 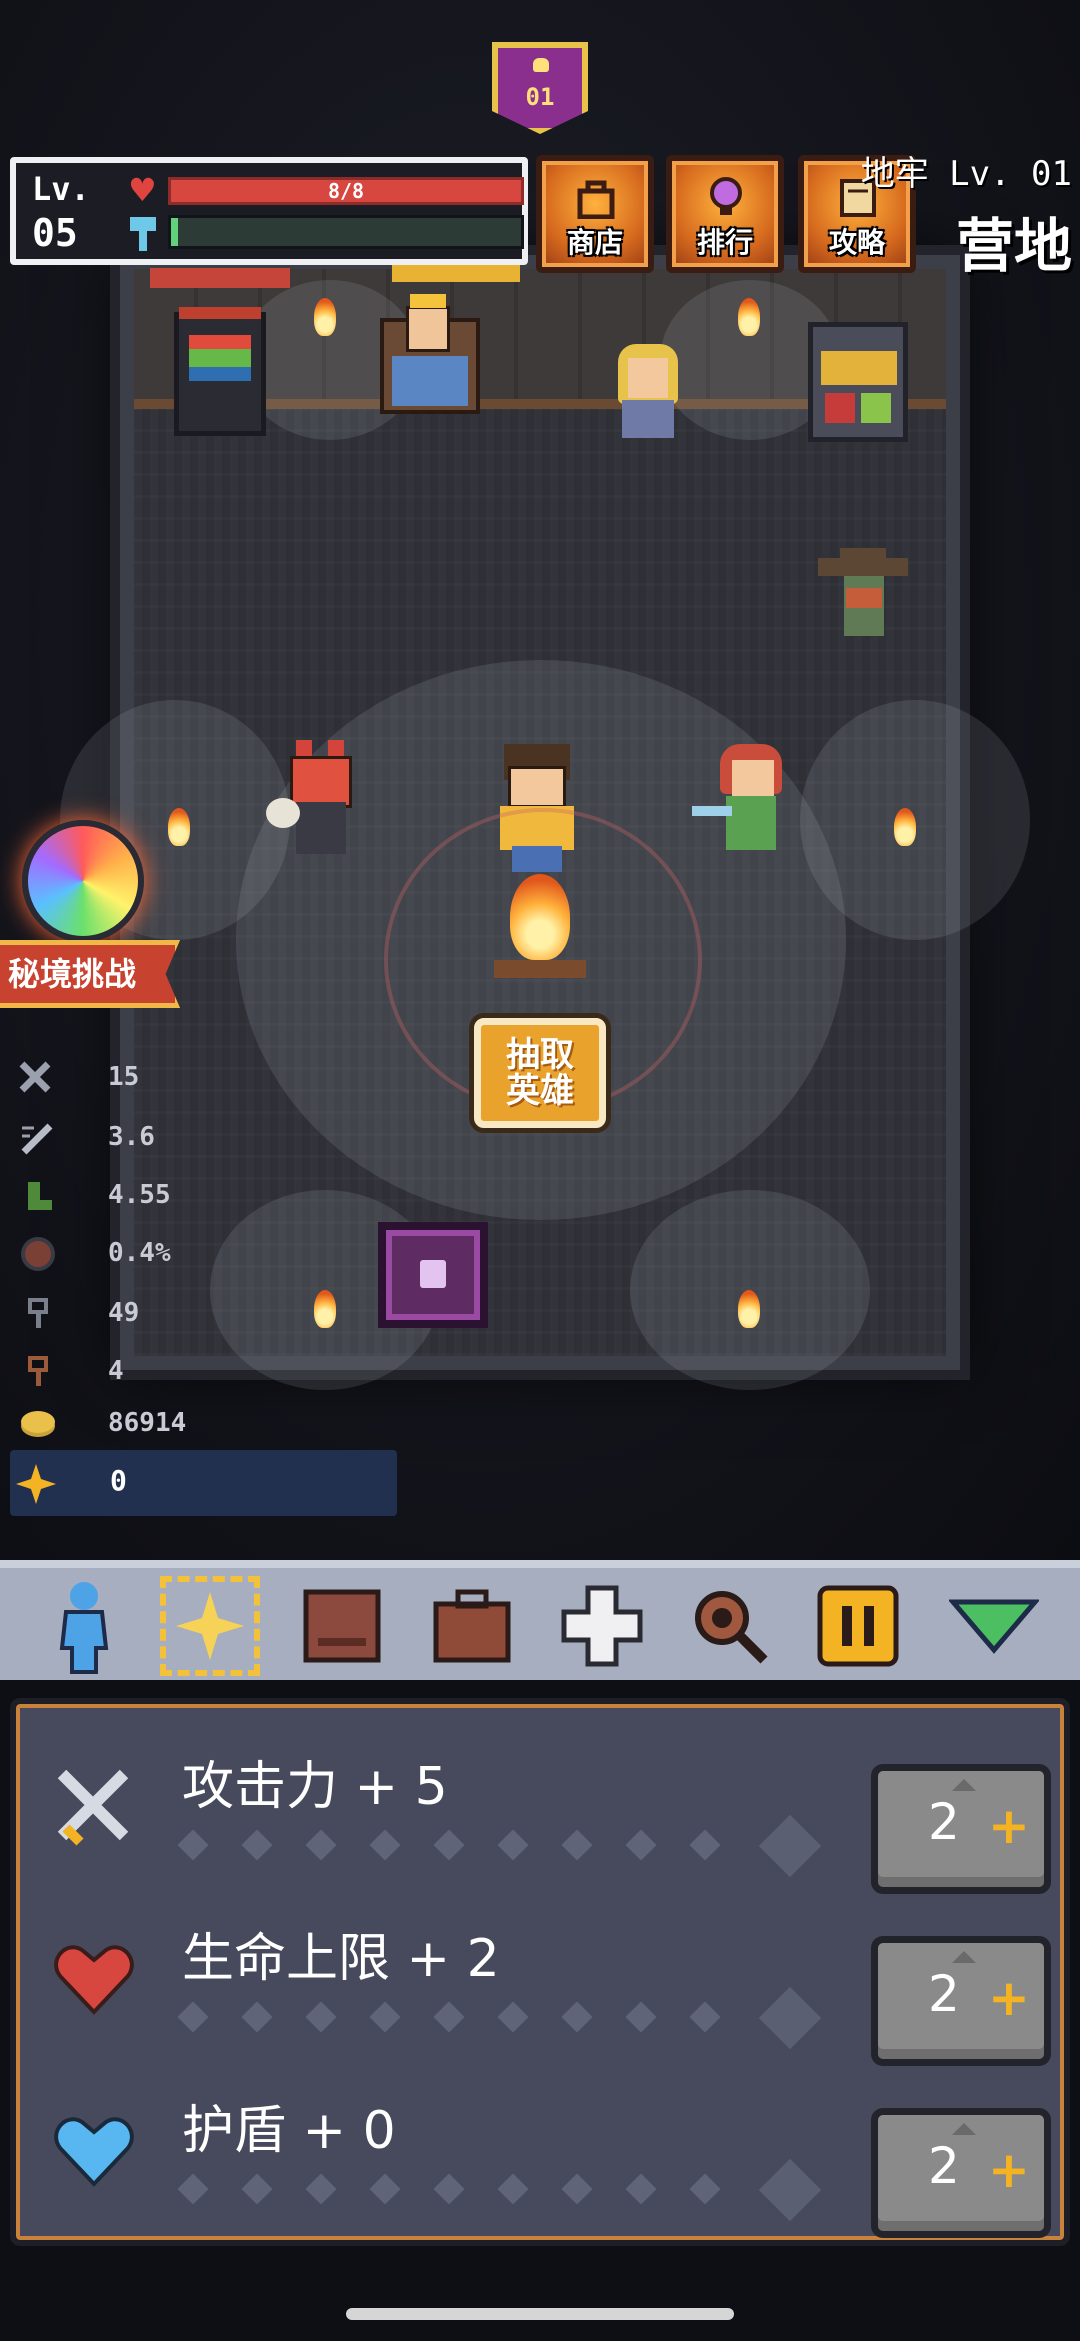 I want to click on book-icon, so click(x=342, y=1626).